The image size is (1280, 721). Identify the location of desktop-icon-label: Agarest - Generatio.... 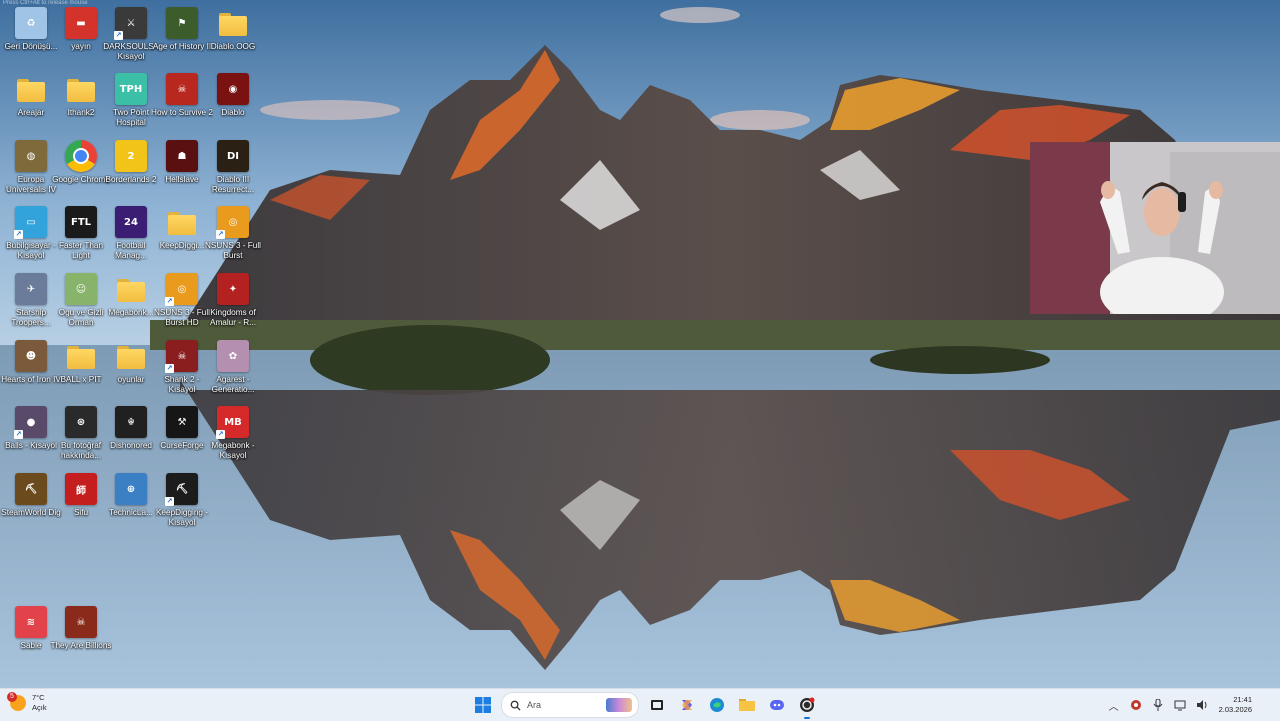
(233, 384).